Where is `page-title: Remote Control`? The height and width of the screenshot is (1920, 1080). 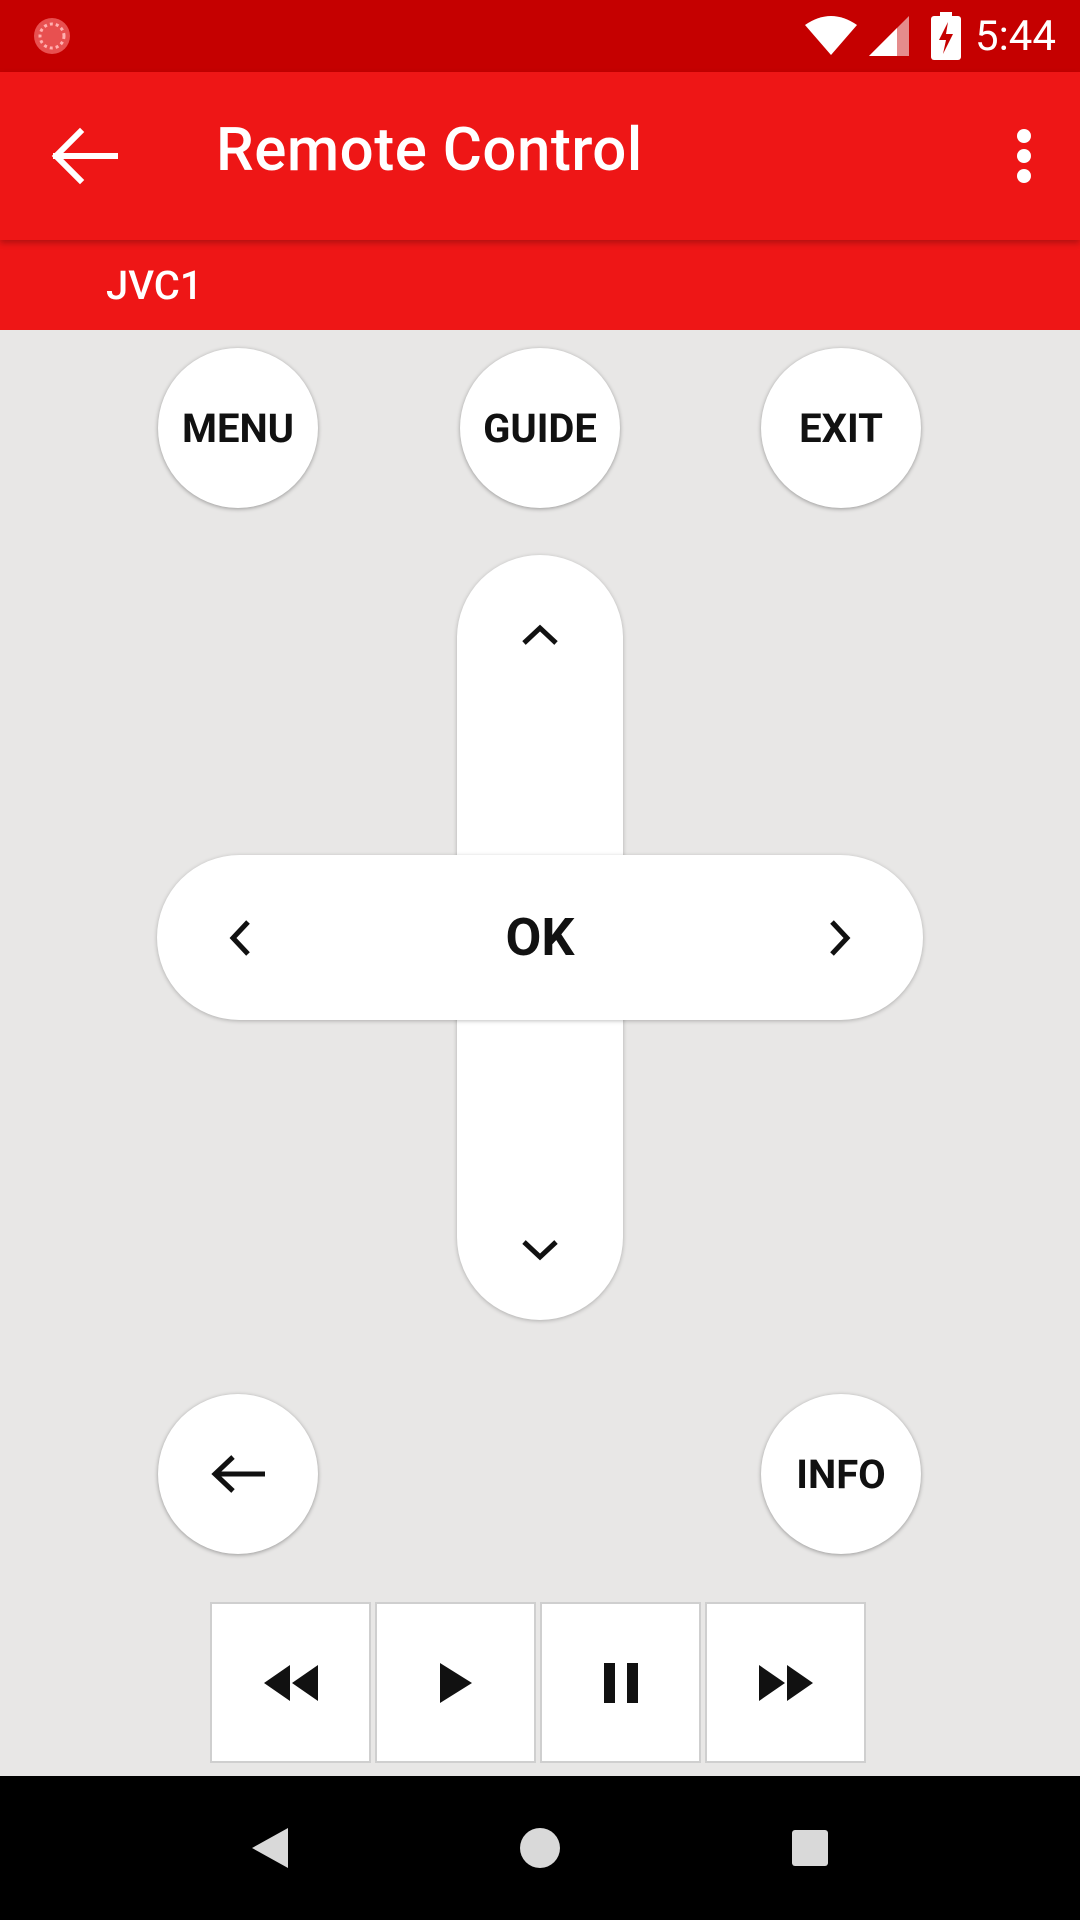
page-title: Remote Control is located at coordinates (429, 149).